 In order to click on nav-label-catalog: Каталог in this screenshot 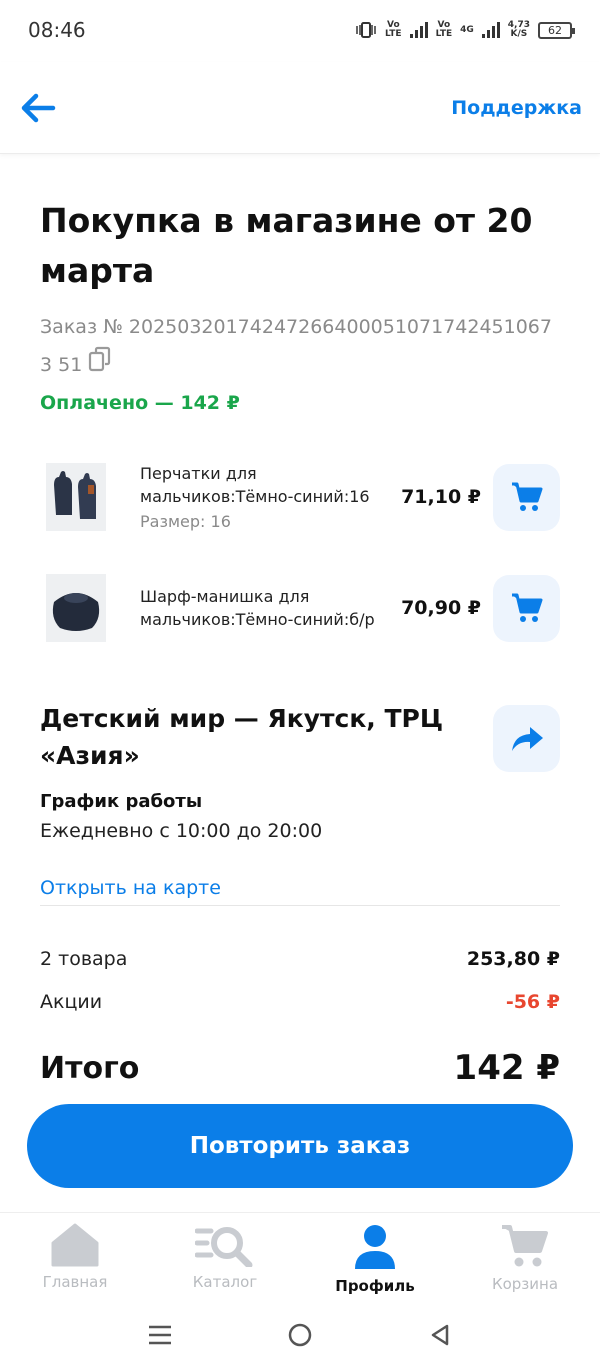, I will do `click(225, 1282)`.